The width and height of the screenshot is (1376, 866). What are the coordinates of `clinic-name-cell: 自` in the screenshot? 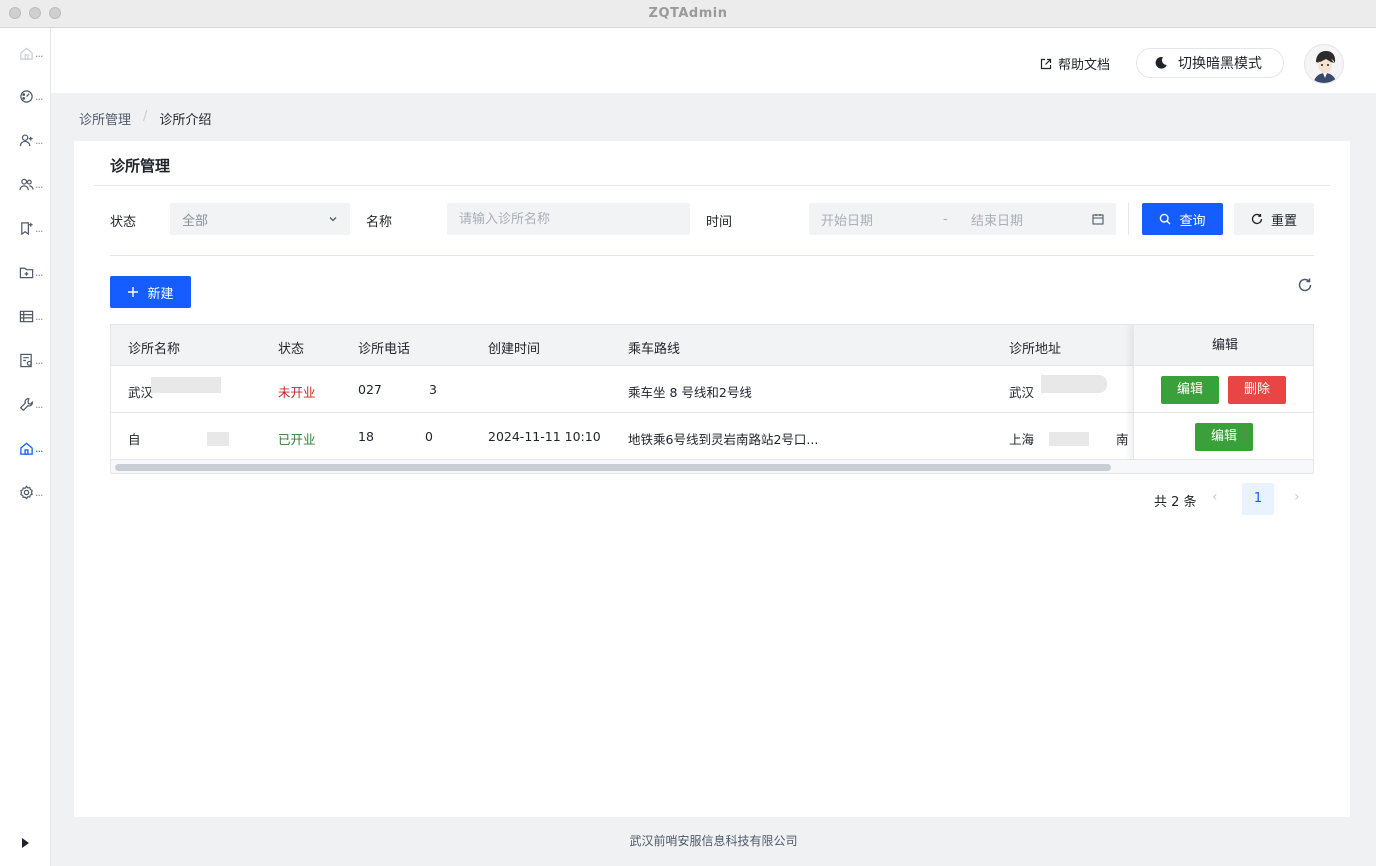 It's located at (134, 439).